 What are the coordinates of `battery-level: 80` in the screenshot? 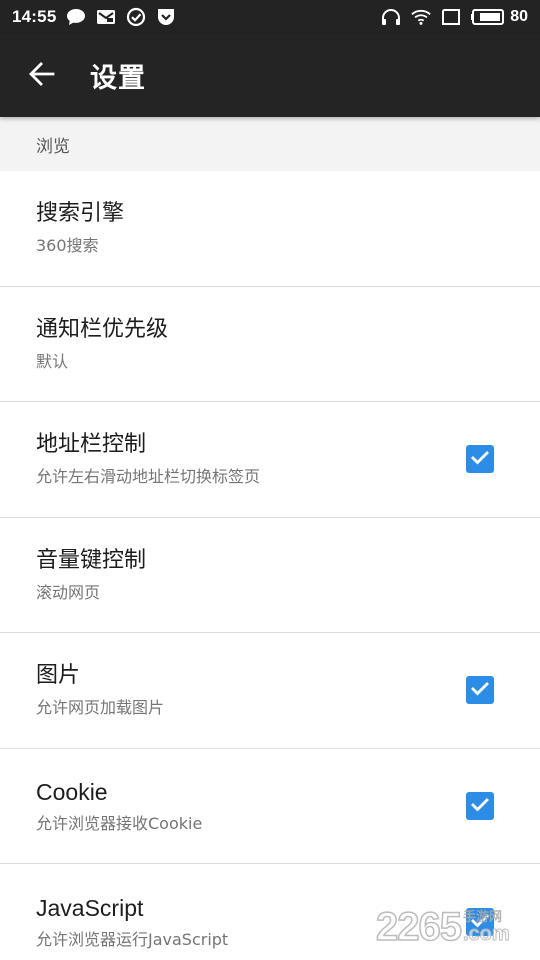 It's located at (519, 16).